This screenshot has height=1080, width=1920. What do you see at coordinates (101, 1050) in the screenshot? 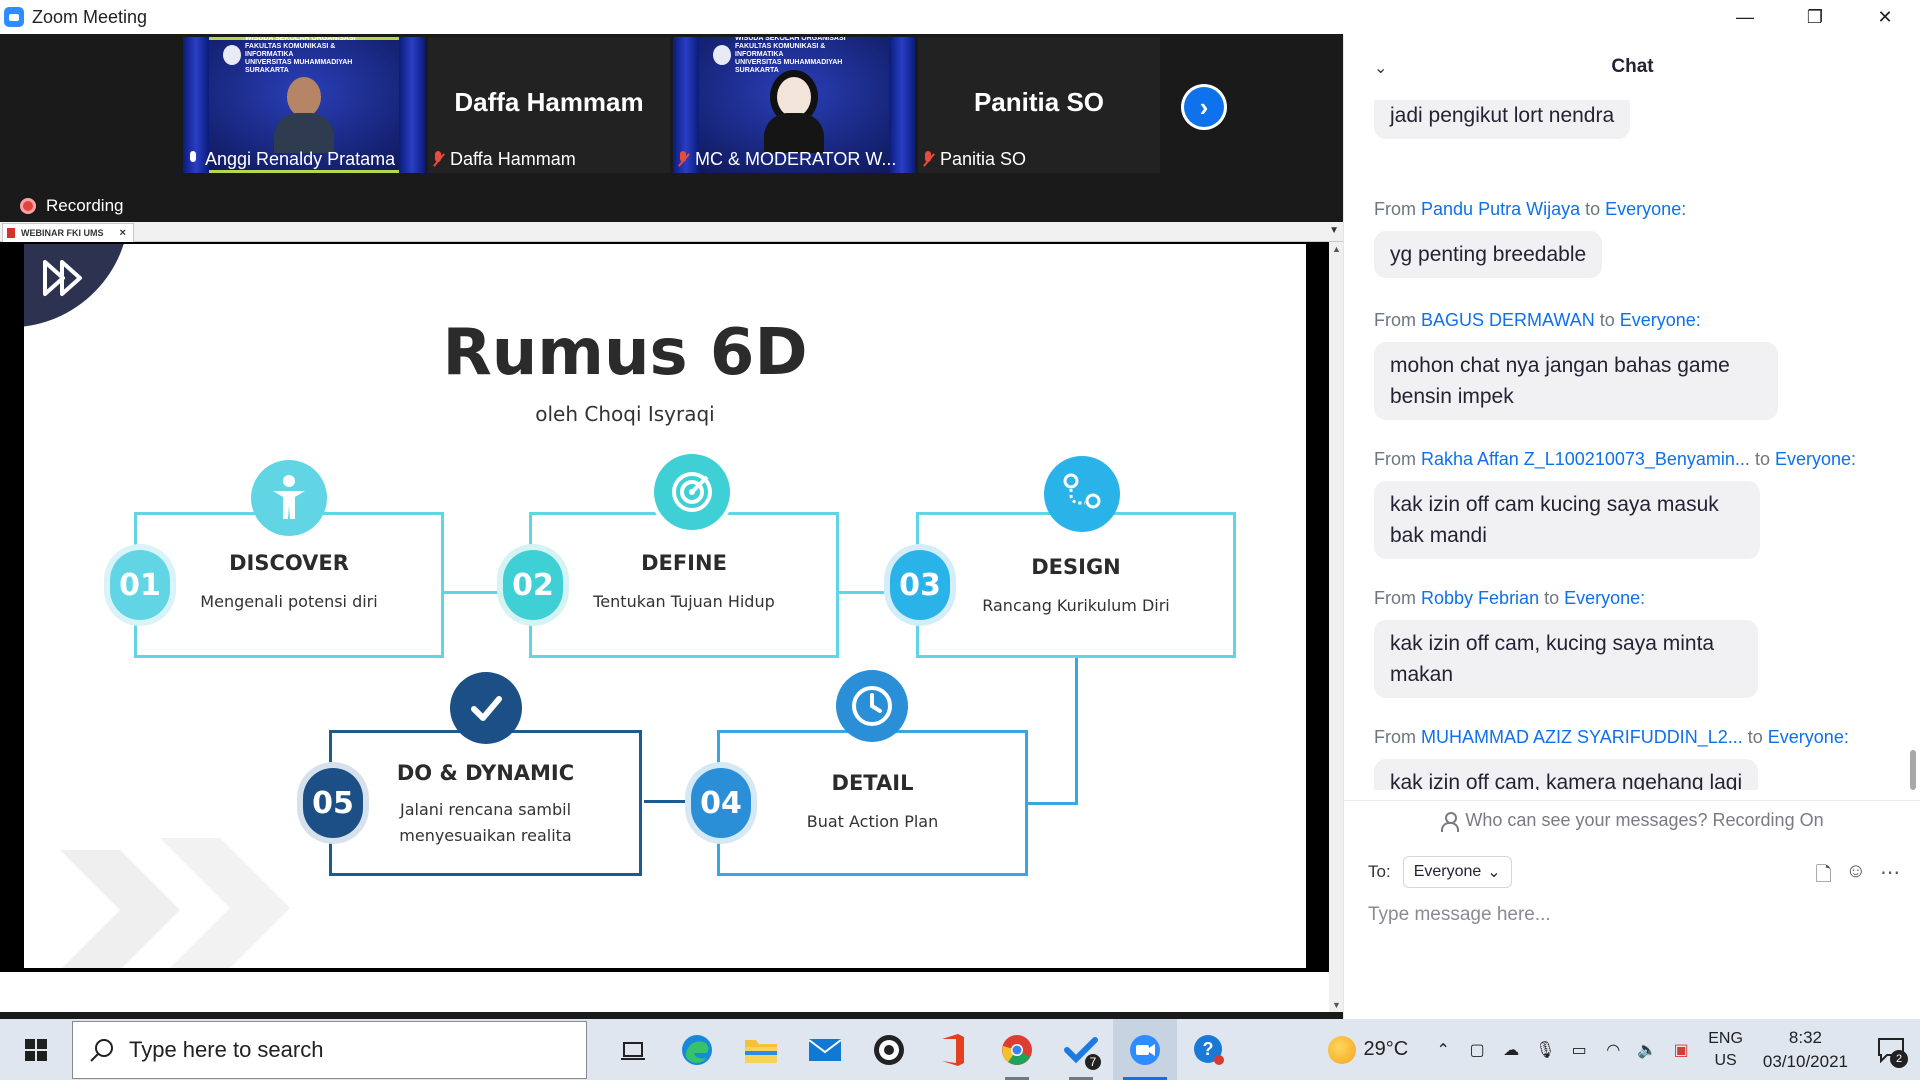
I see `search-icon` at bounding box center [101, 1050].